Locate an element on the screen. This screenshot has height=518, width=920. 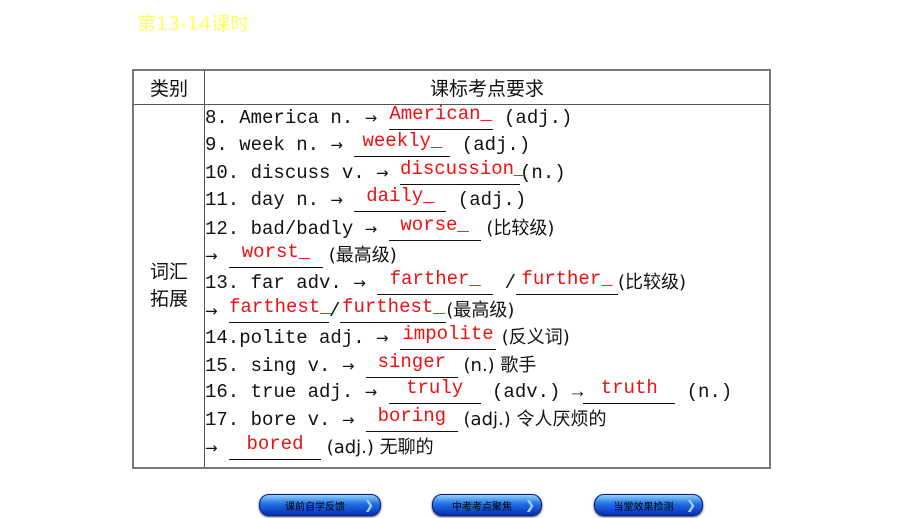
answer-blank: discussion_ is located at coordinates (462, 171).